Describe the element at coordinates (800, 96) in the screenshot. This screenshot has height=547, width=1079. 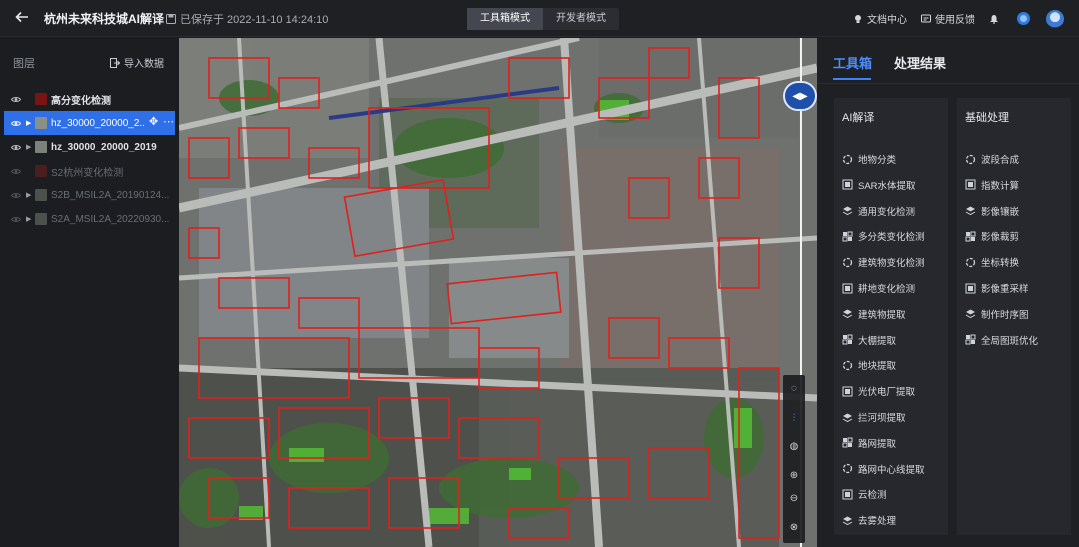
I see `swipe-handle-icon: ◀▶` at that location.